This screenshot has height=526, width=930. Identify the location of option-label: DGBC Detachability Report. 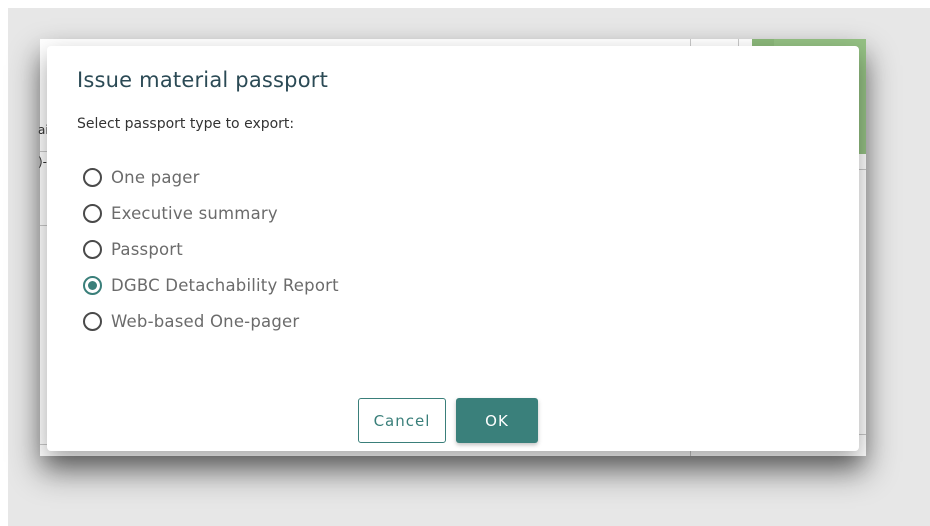
(225, 285).